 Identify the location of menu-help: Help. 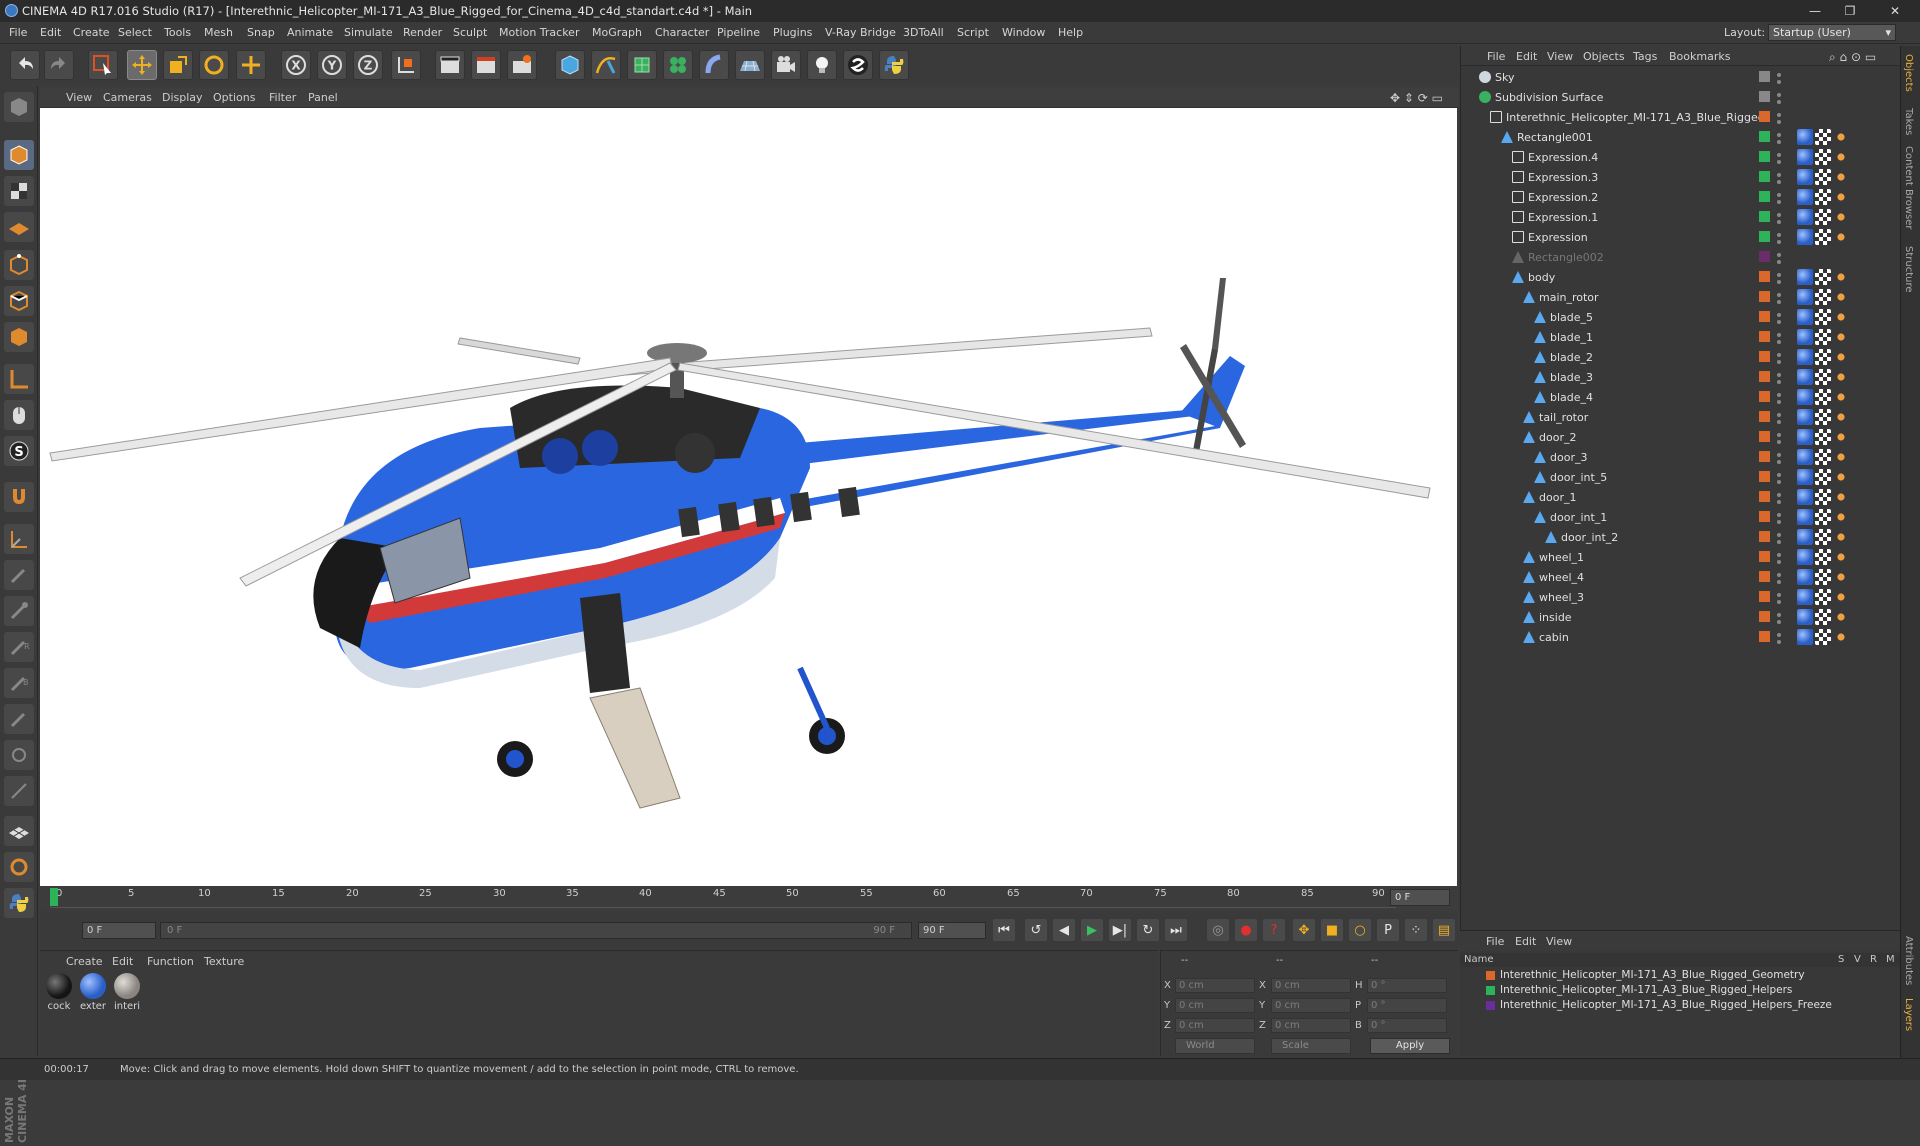
(1070, 32).